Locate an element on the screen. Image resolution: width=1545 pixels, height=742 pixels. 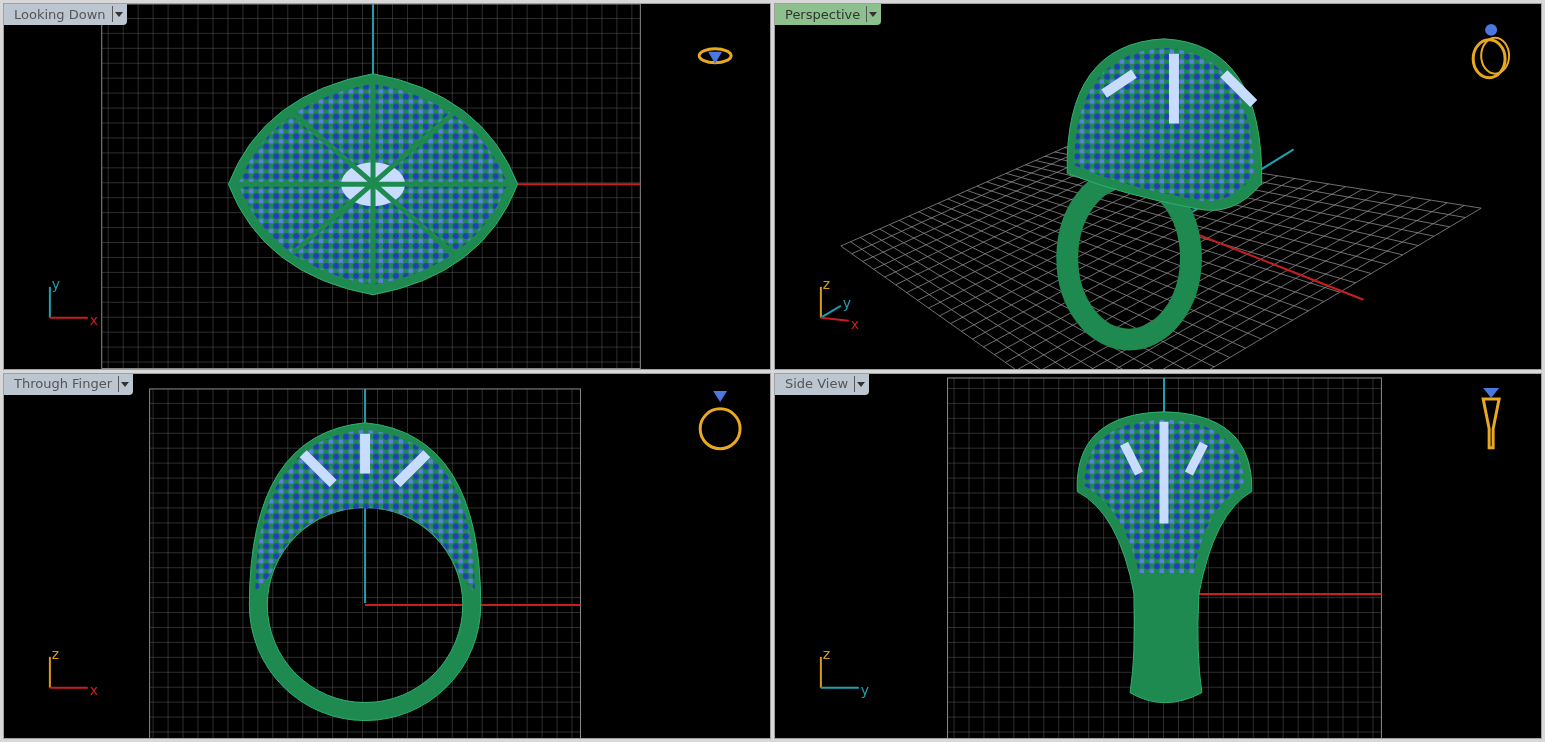
viewport-tab: Looking Down is located at coordinates (65, 14).